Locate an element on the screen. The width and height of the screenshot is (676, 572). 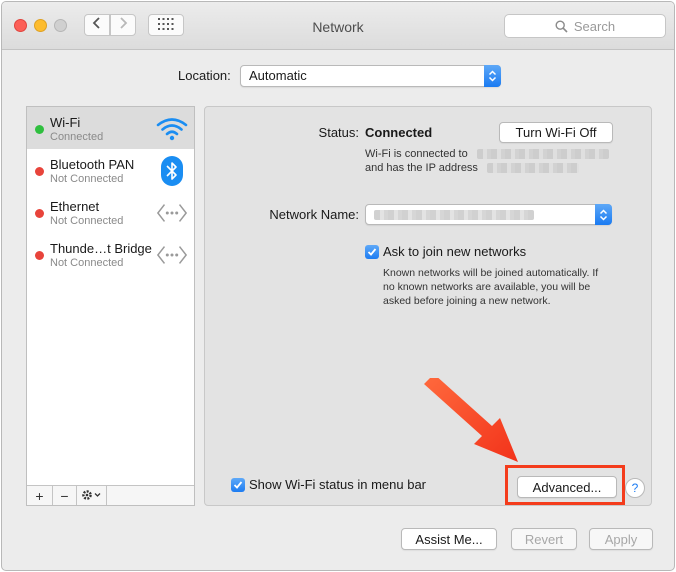
ethernet-icon is located at coordinates (172, 213).